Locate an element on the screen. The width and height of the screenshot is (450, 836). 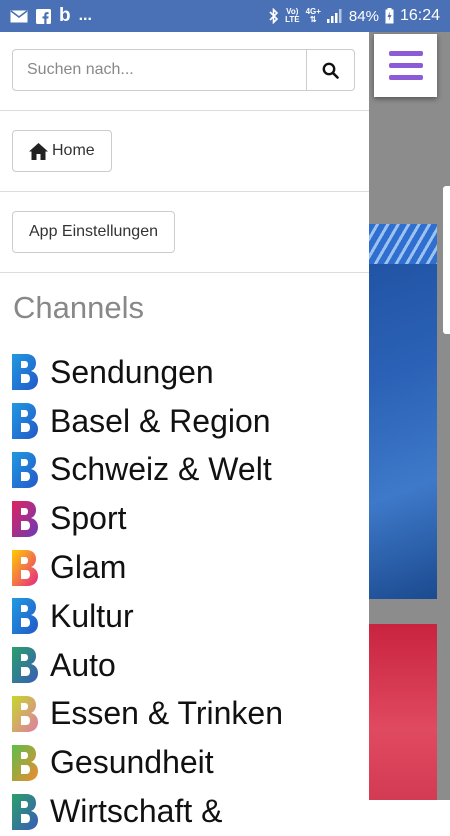
battery-percent: 84% is located at coordinates (363, 16).